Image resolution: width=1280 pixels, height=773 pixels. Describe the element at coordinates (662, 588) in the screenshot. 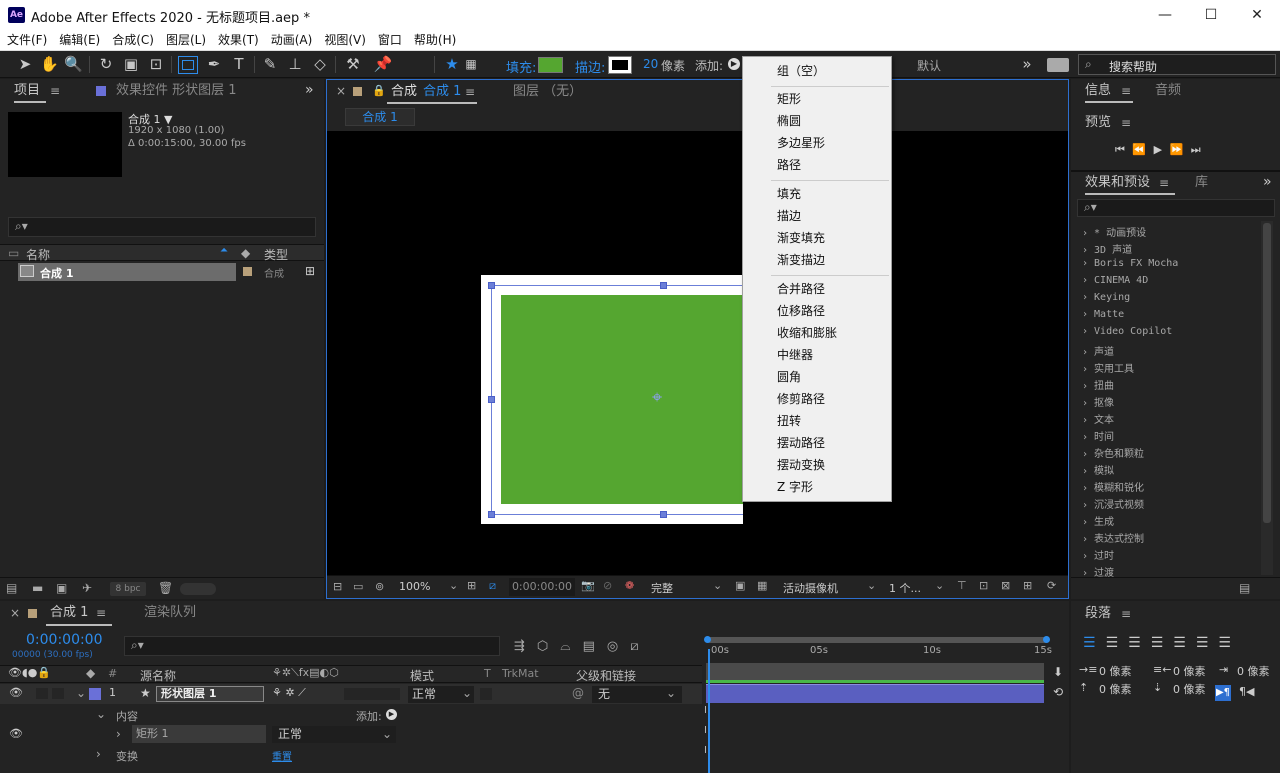

I see `resolution-select: 完整` at that location.